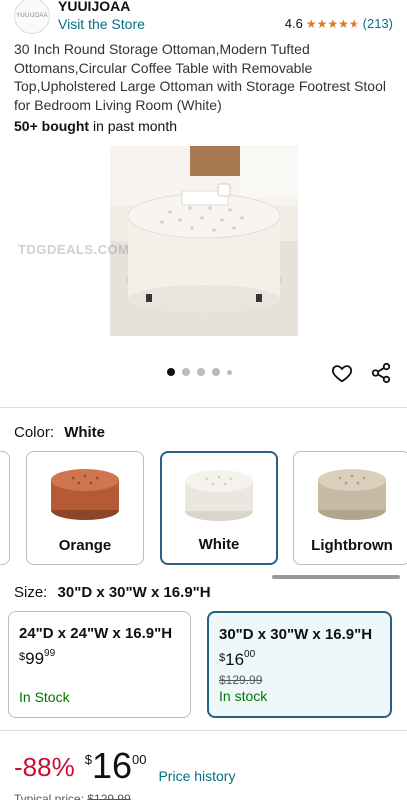 This screenshot has width=407, height=800. I want to click on size-option-price: $1600, so click(237, 659).